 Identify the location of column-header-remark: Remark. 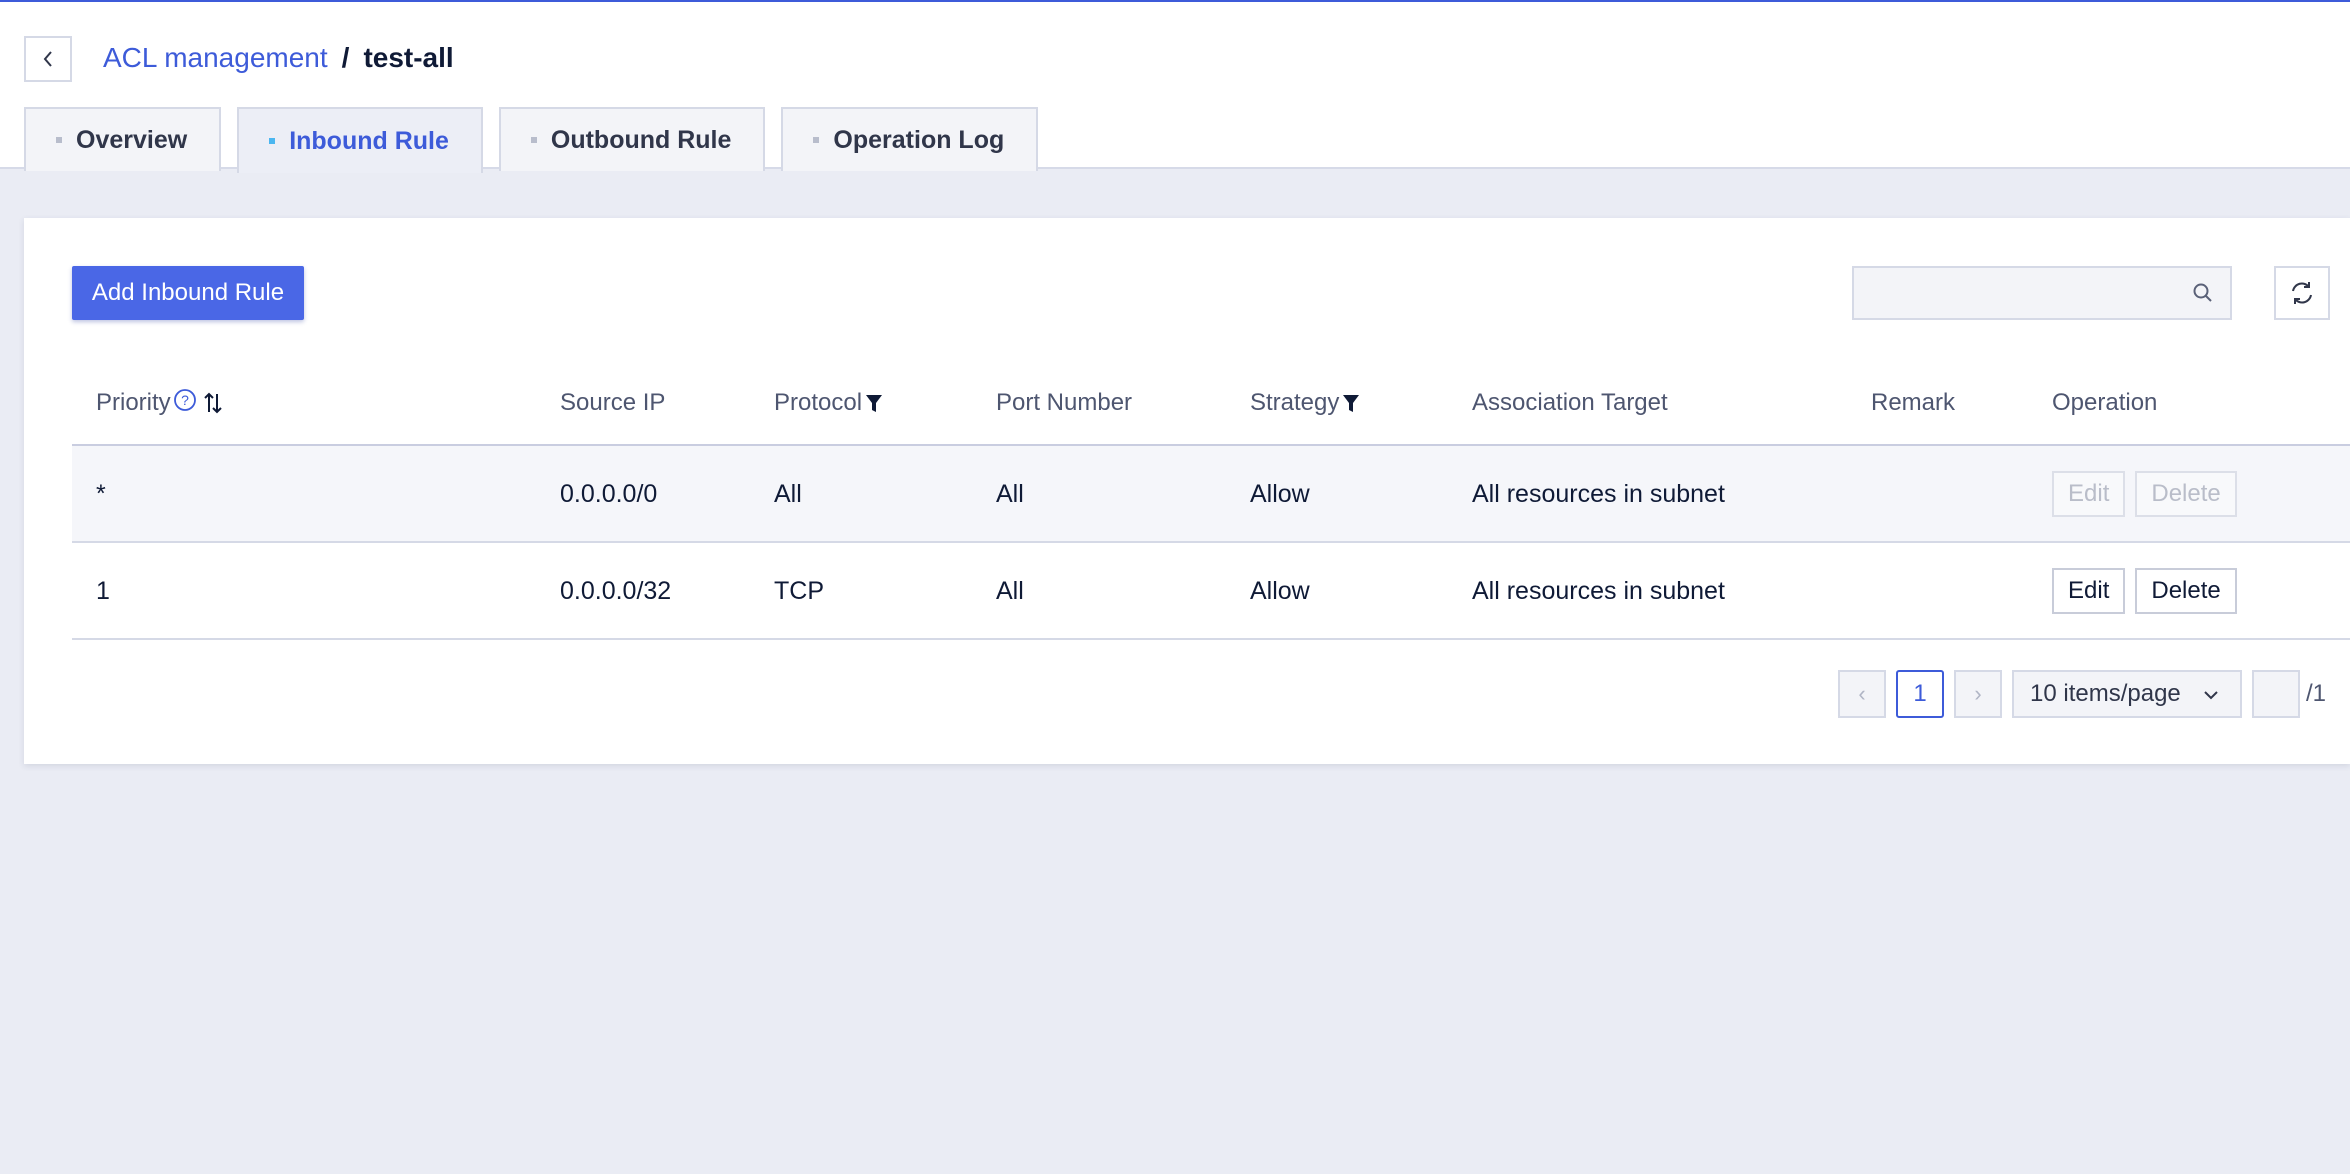
(1913, 403).